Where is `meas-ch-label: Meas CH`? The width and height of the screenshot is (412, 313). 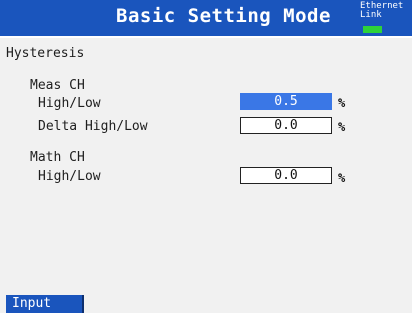
meas-ch-label: Meas CH is located at coordinates (57, 85).